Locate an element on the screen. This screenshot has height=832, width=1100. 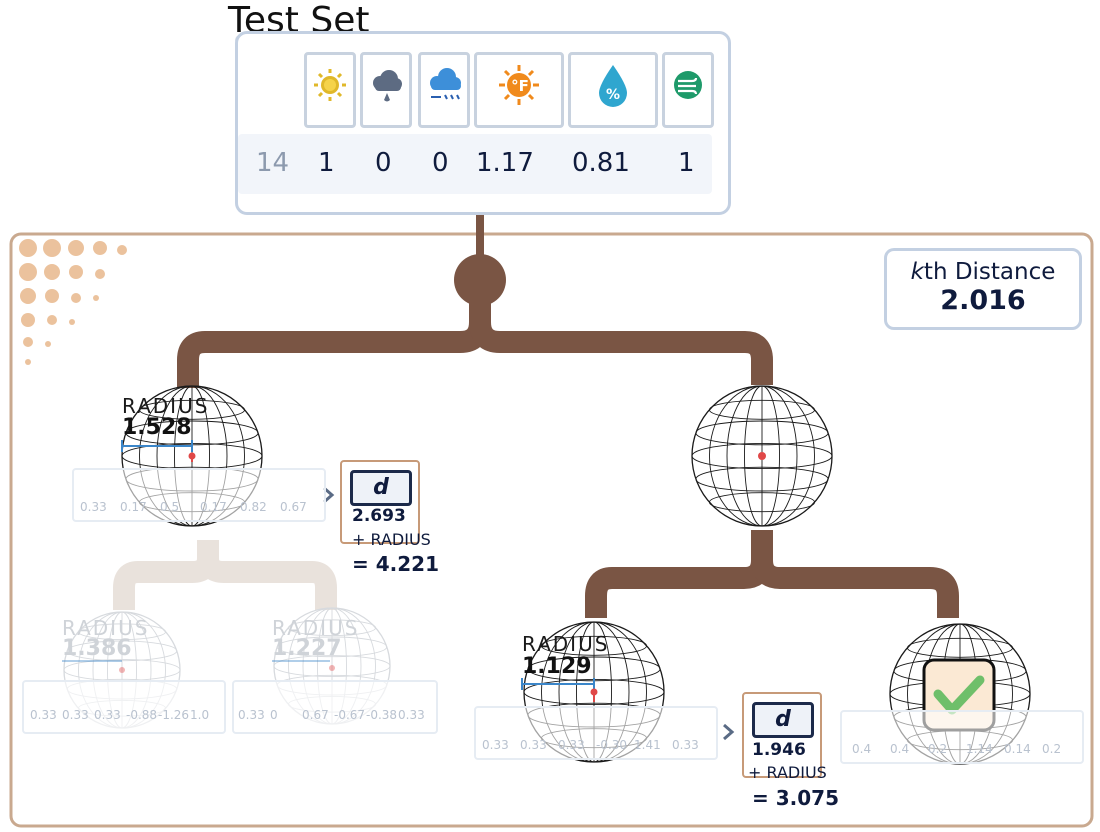
center-dot-root-right is located at coordinates (762, 456).